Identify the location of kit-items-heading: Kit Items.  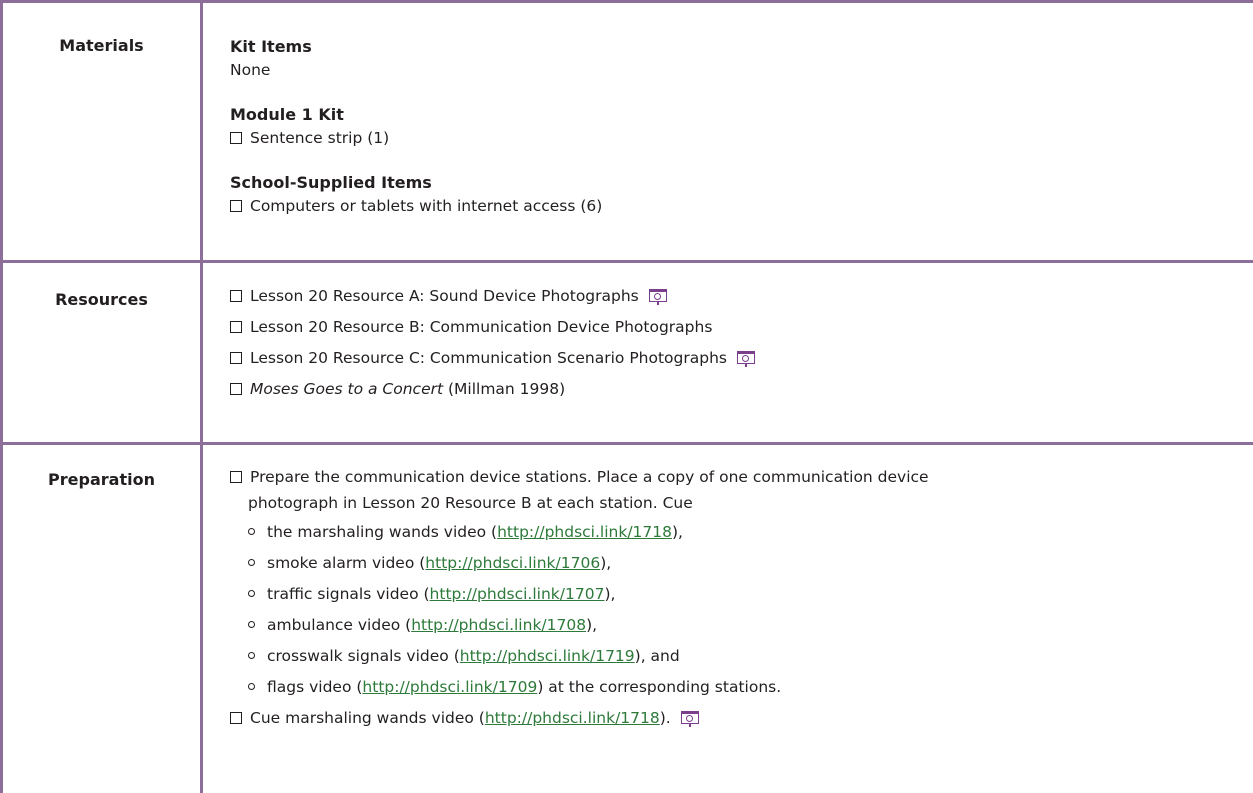
(271, 46).